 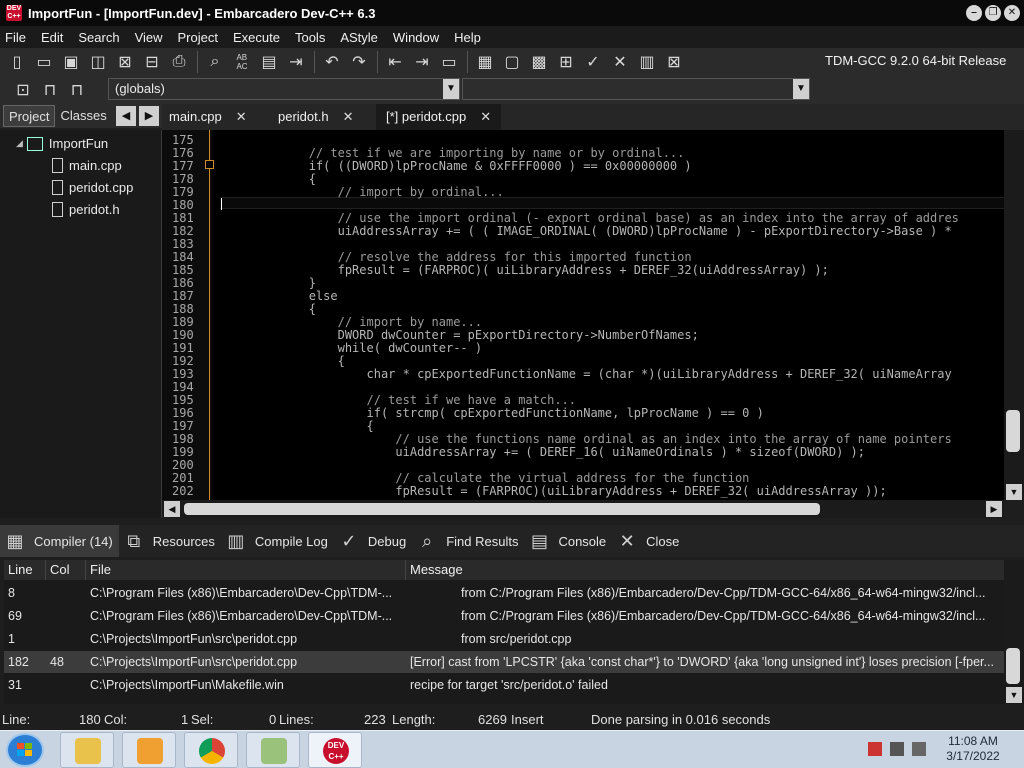 I want to click on restore-button: ❐, so click(x=993, y=13).